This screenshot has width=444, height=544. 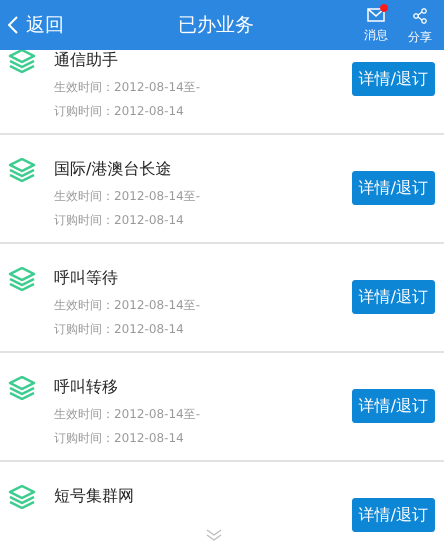 I want to click on envelope-icon, so click(x=376, y=15).